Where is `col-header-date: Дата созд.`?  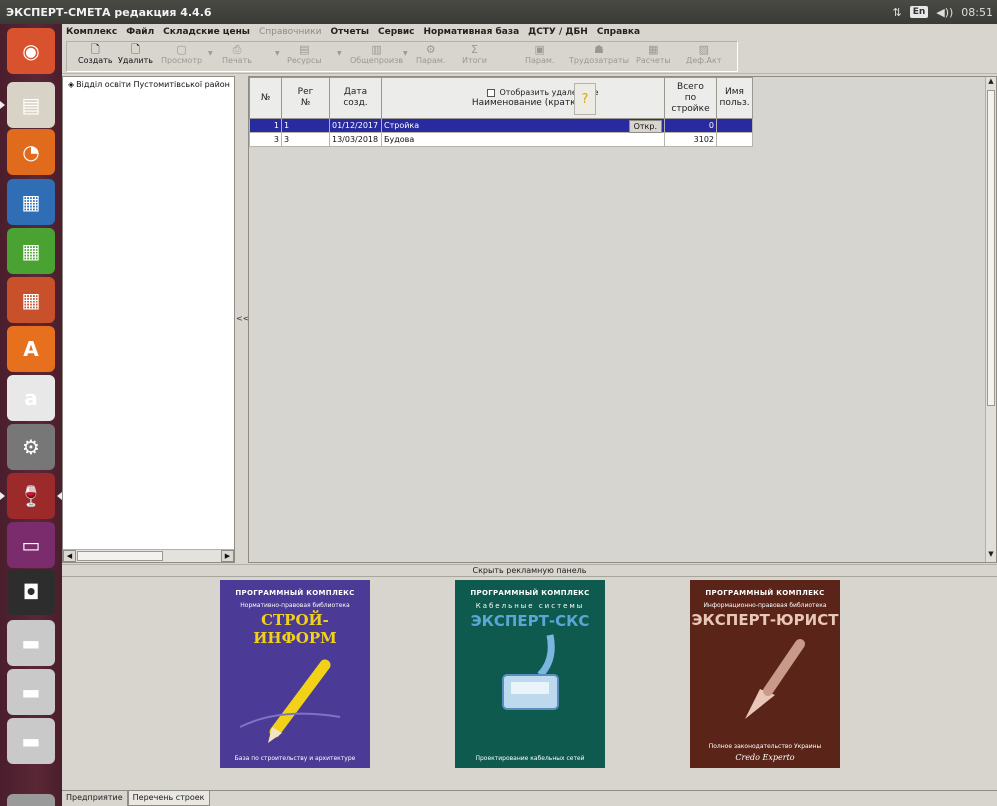 col-header-date: Дата созд. is located at coordinates (355, 98).